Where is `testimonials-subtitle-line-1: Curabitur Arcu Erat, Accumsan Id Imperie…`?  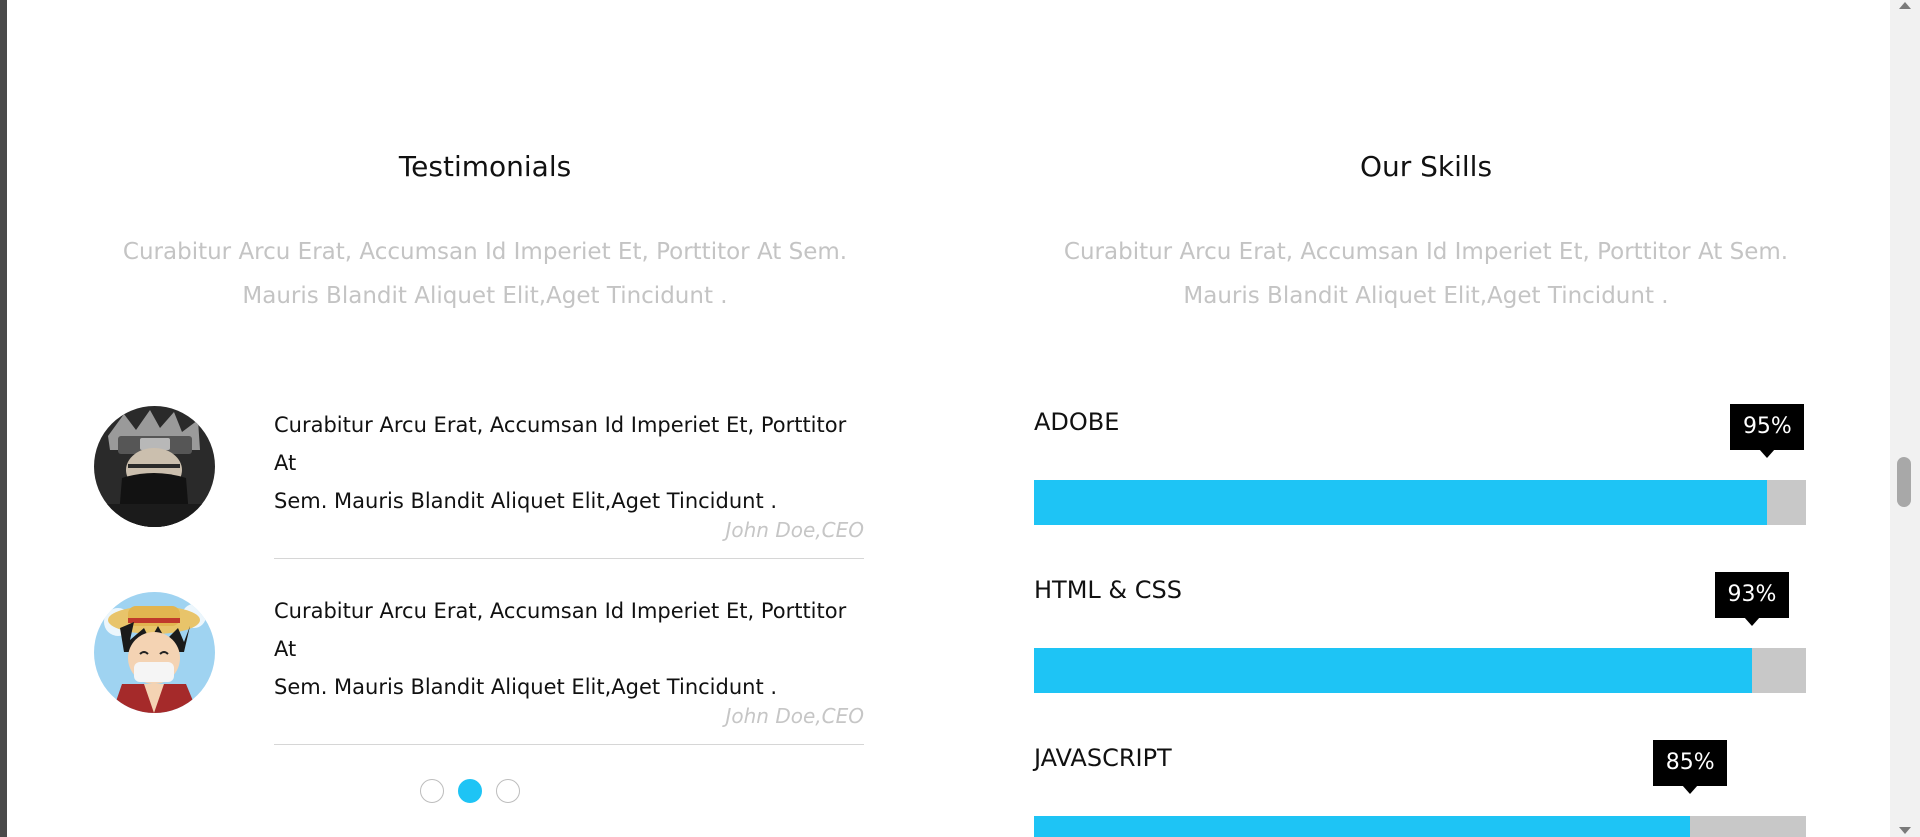 testimonials-subtitle-line-1: Curabitur Arcu Erat, Accumsan Id Imperie… is located at coordinates (485, 252).